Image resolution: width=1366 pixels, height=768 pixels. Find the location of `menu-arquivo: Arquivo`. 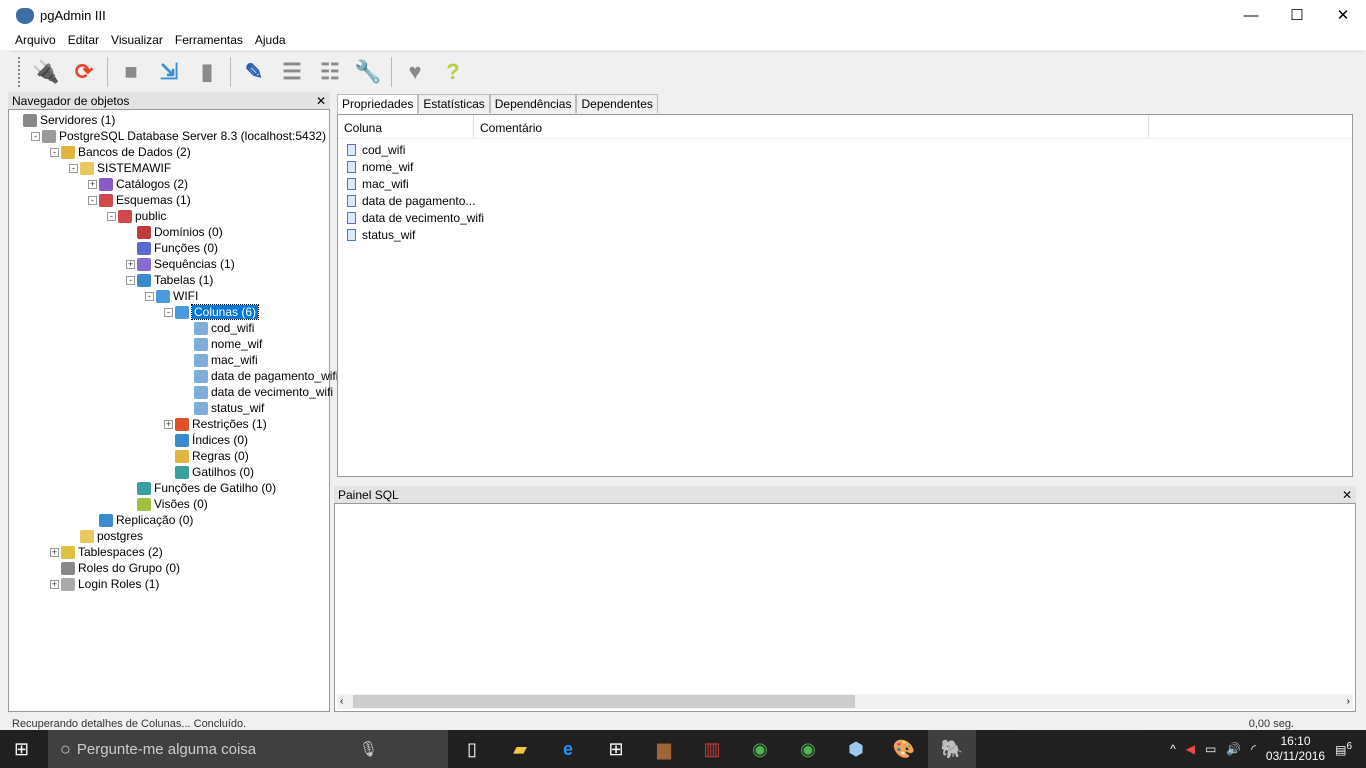

menu-arquivo: Arquivo is located at coordinates (35, 40).